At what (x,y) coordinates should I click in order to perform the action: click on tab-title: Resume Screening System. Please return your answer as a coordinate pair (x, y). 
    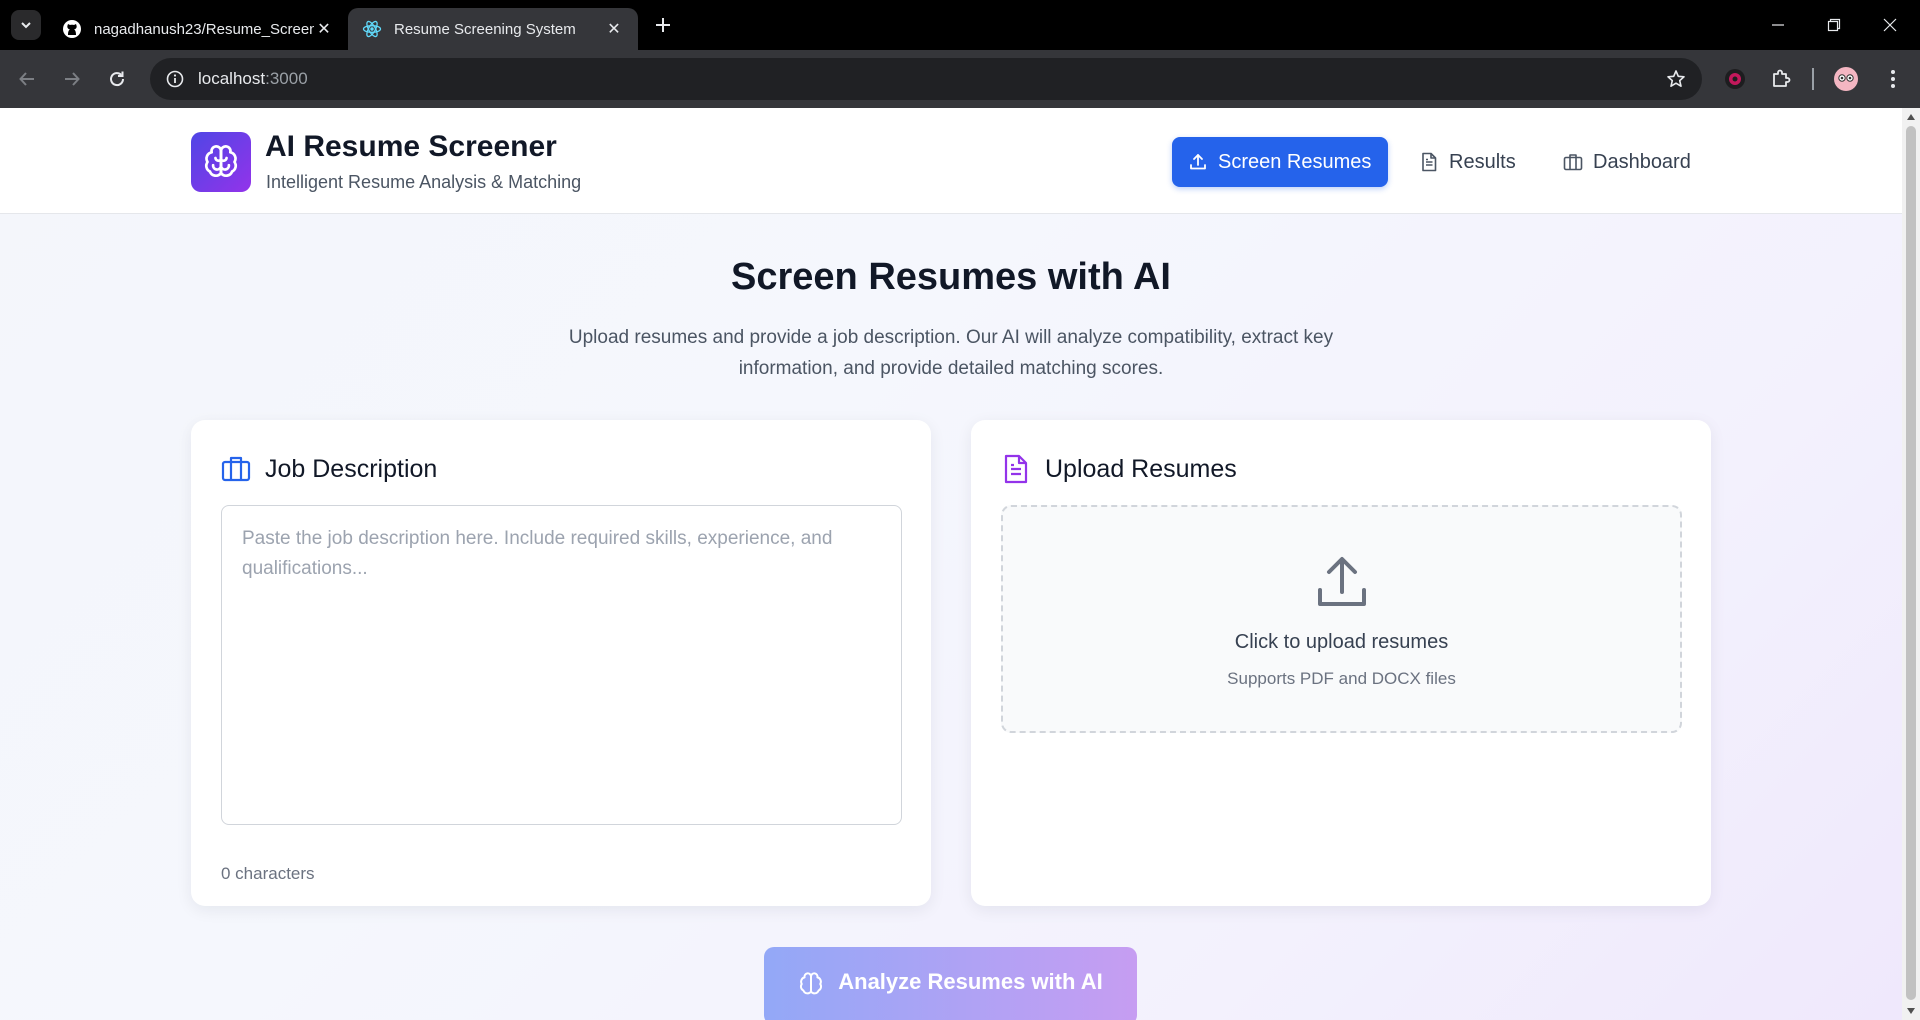
    Looking at the image, I should click on (485, 29).